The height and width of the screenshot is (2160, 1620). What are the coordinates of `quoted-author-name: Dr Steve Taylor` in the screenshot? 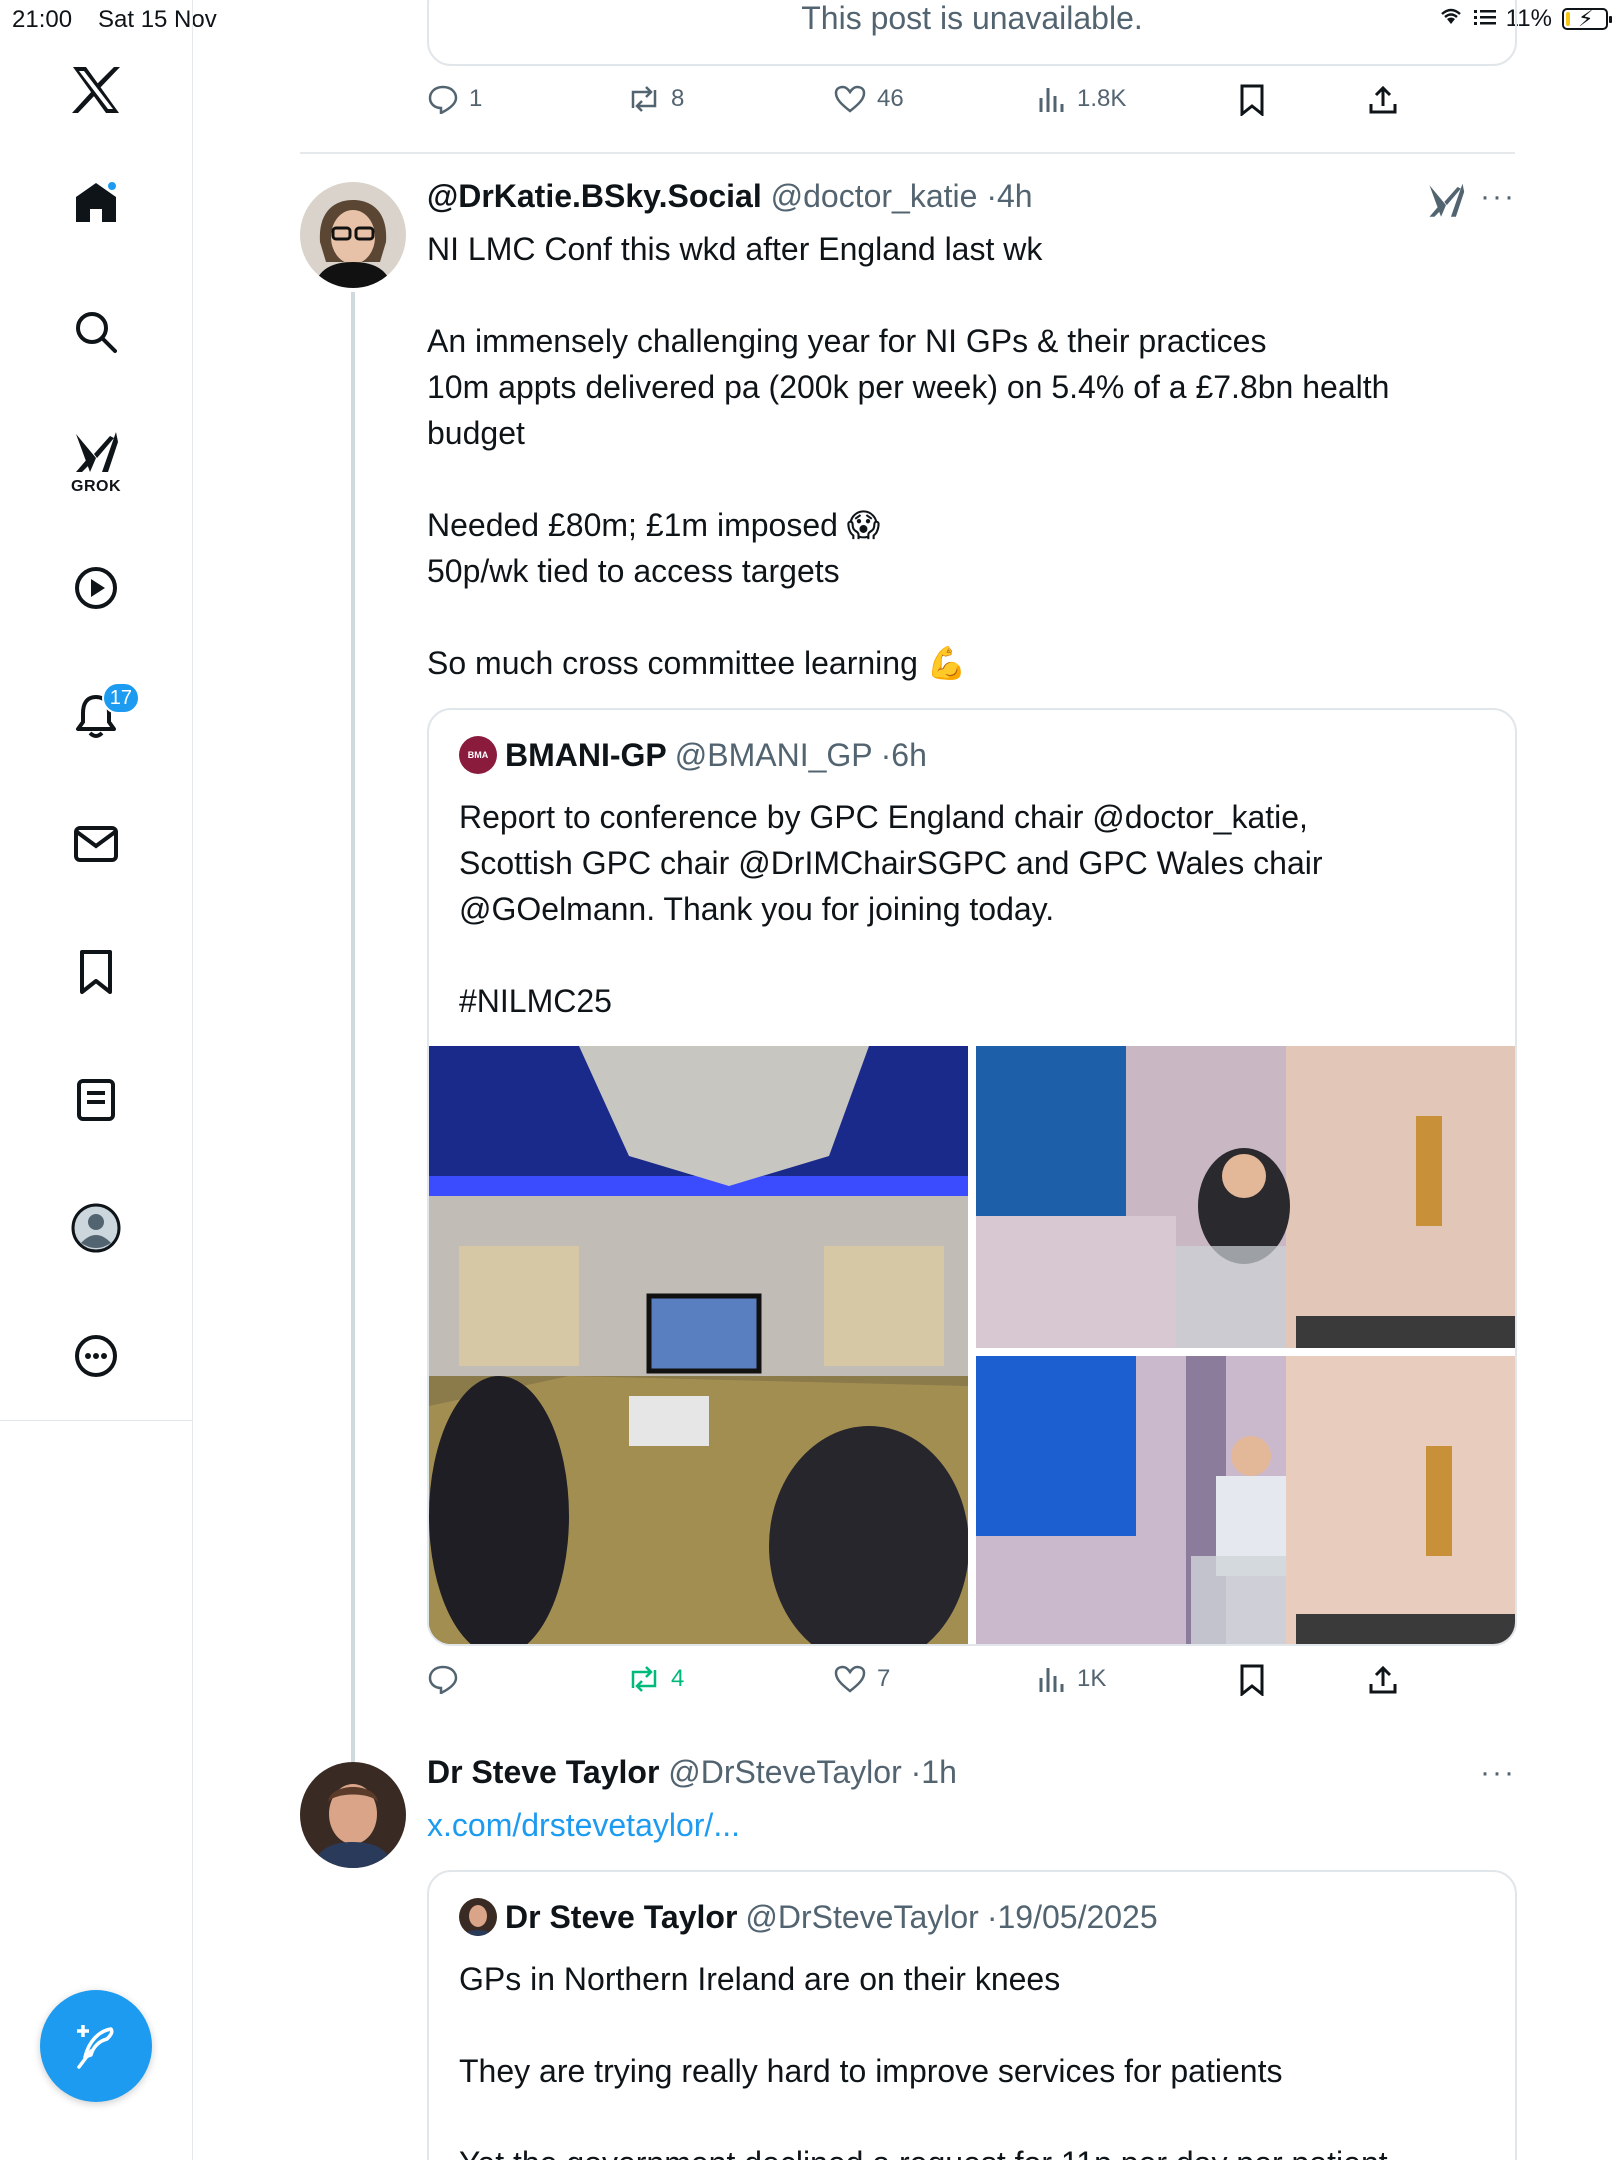 It's located at (621, 1916).